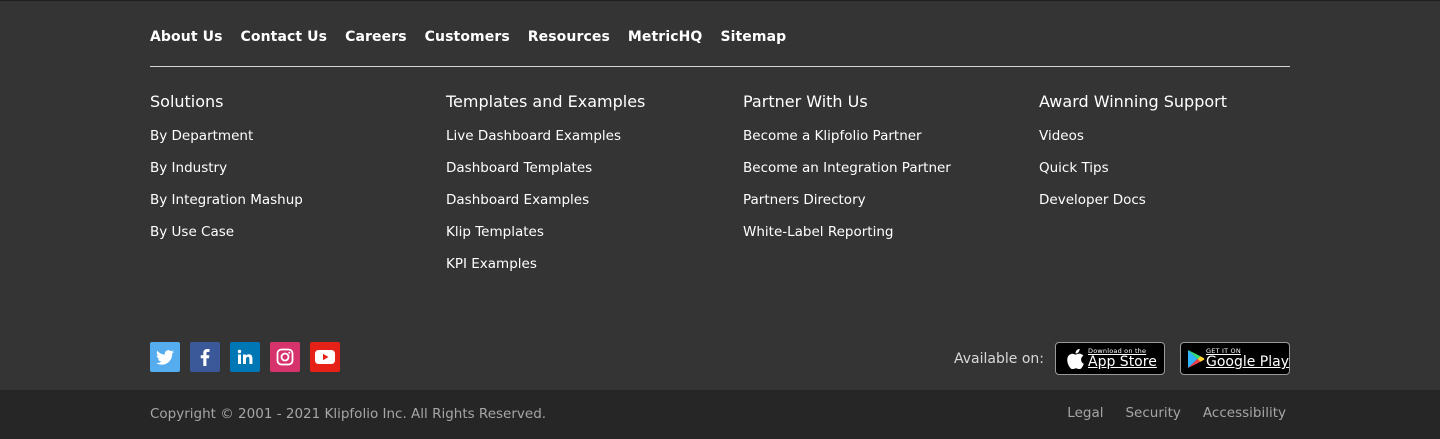 The image size is (1440, 439). What do you see at coordinates (376, 37) in the screenshot?
I see `nav-careers: Careers` at bounding box center [376, 37].